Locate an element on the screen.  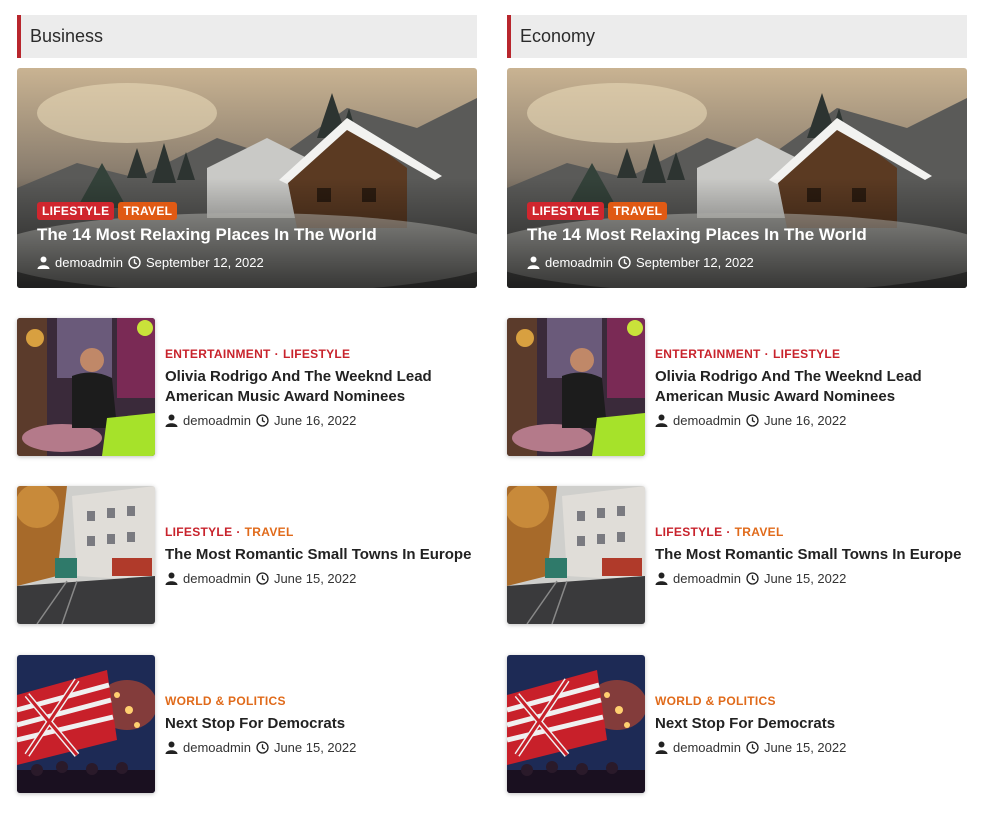
section-header: Economy is located at coordinates (737, 36).